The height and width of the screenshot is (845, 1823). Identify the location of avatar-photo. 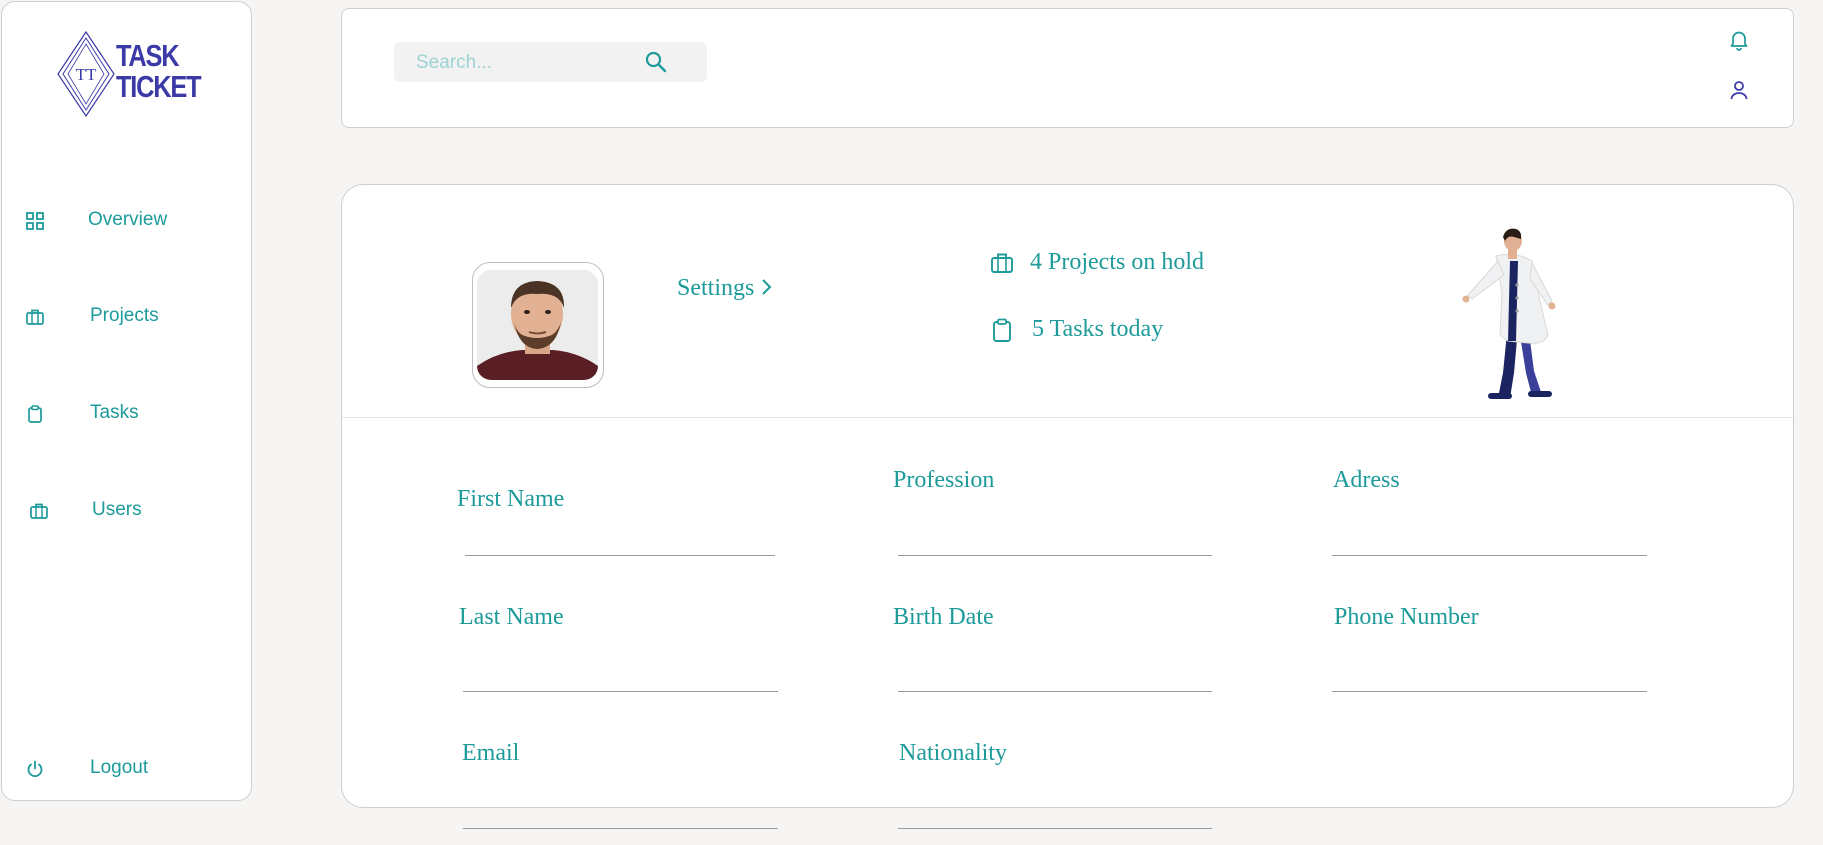
(537, 325).